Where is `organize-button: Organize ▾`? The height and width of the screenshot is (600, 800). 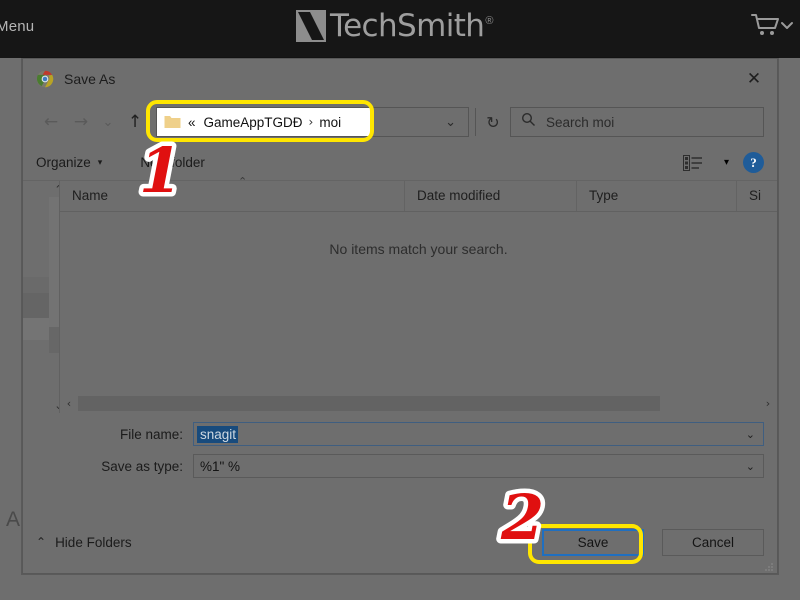 organize-button: Organize ▾ is located at coordinates (69, 162).